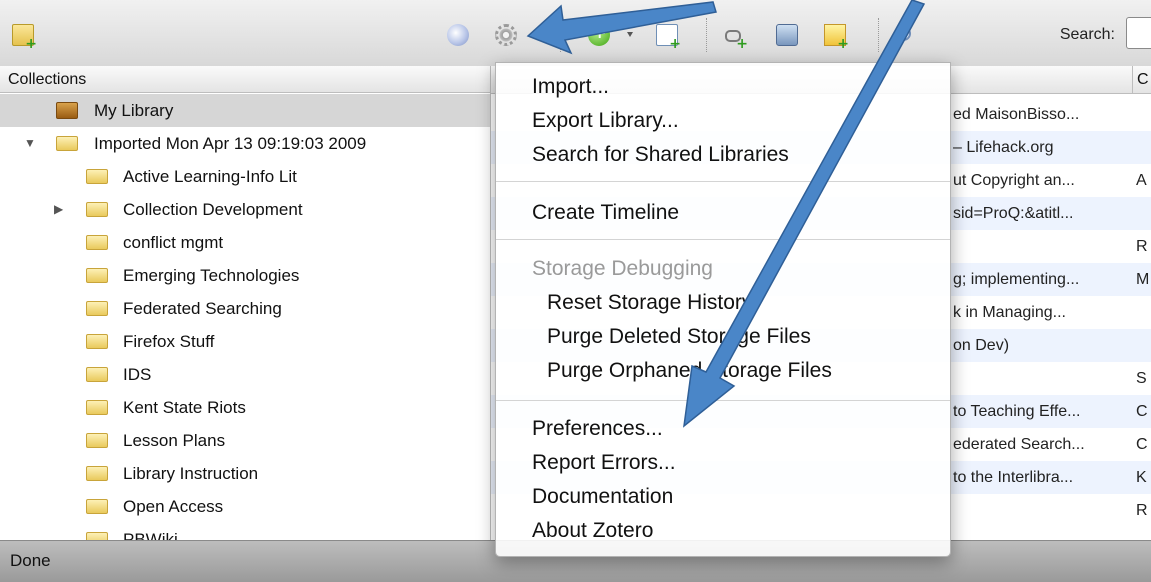  Describe the element at coordinates (458, 35) in the screenshot. I see `sync-icon` at that location.